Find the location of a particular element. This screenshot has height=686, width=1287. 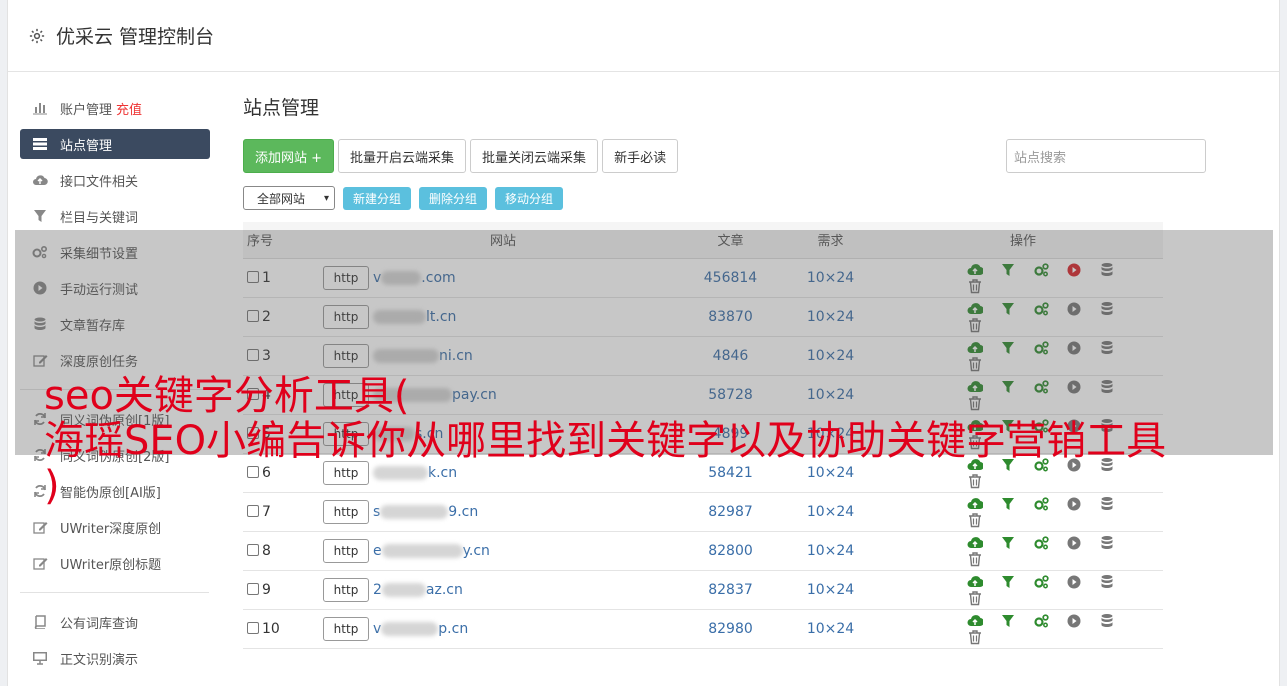

domain-prefix: e is located at coordinates (377, 550).